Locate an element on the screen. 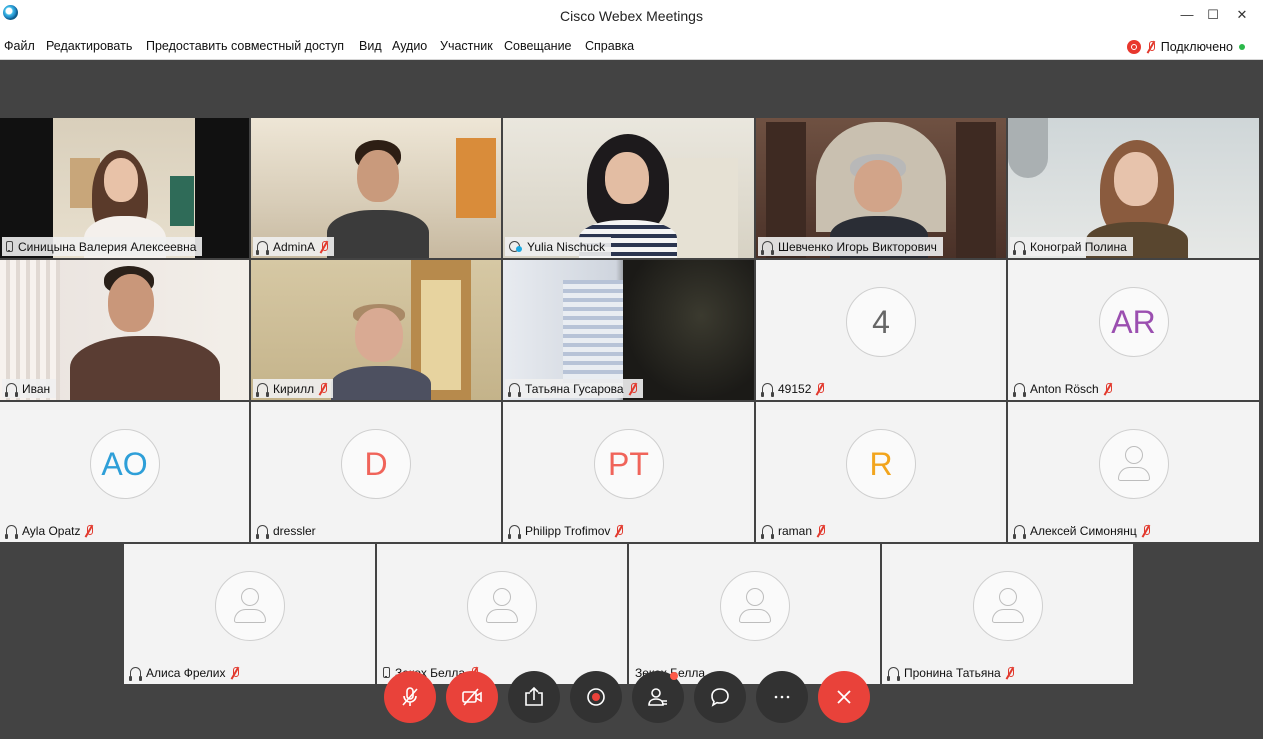  record-button is located at coordinates (596, 697).